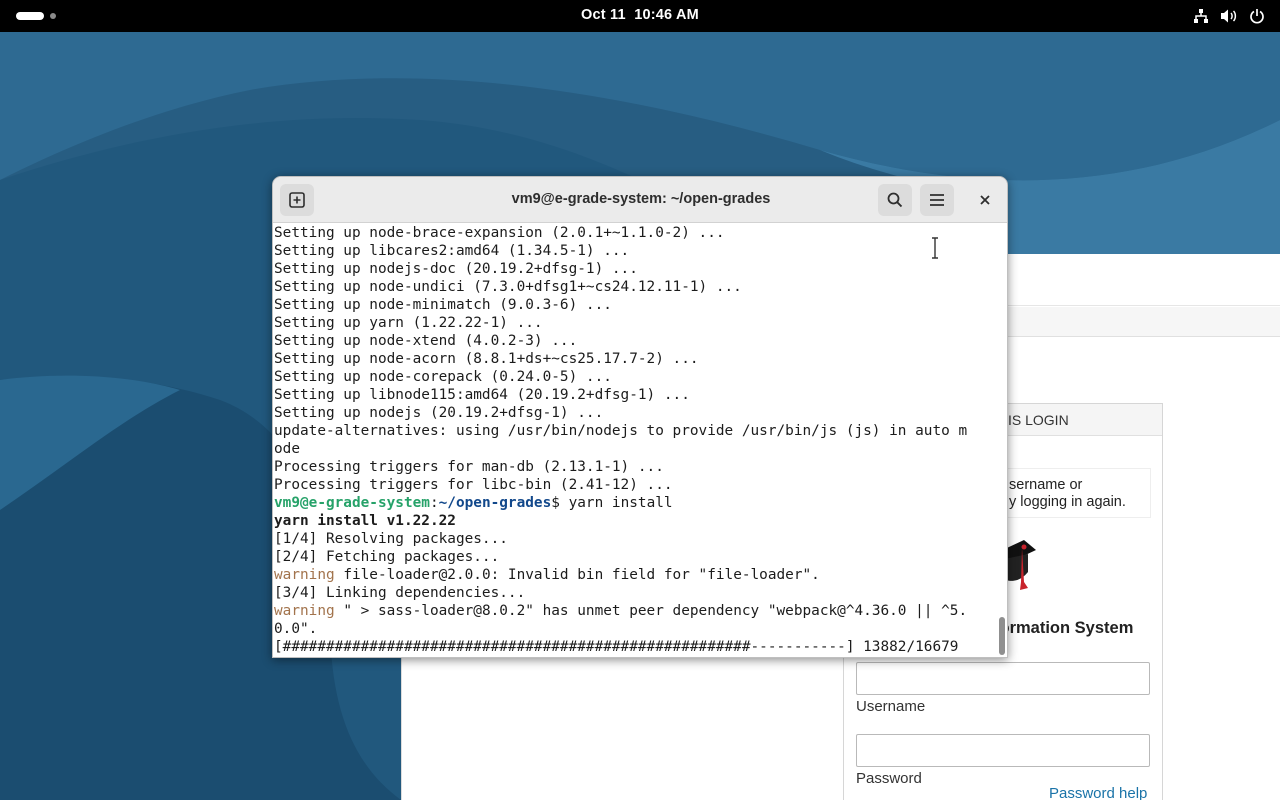 This screenshot has width=1280, height=800. I want to click on prompt-user-host: vm9@e-grade-system, so click(352, 503).